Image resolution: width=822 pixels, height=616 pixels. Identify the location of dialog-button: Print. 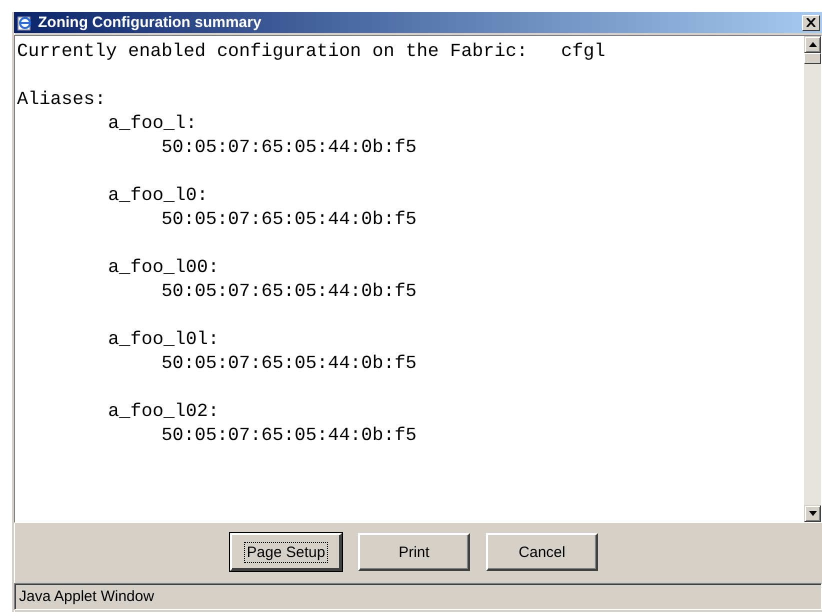
(414, 552).